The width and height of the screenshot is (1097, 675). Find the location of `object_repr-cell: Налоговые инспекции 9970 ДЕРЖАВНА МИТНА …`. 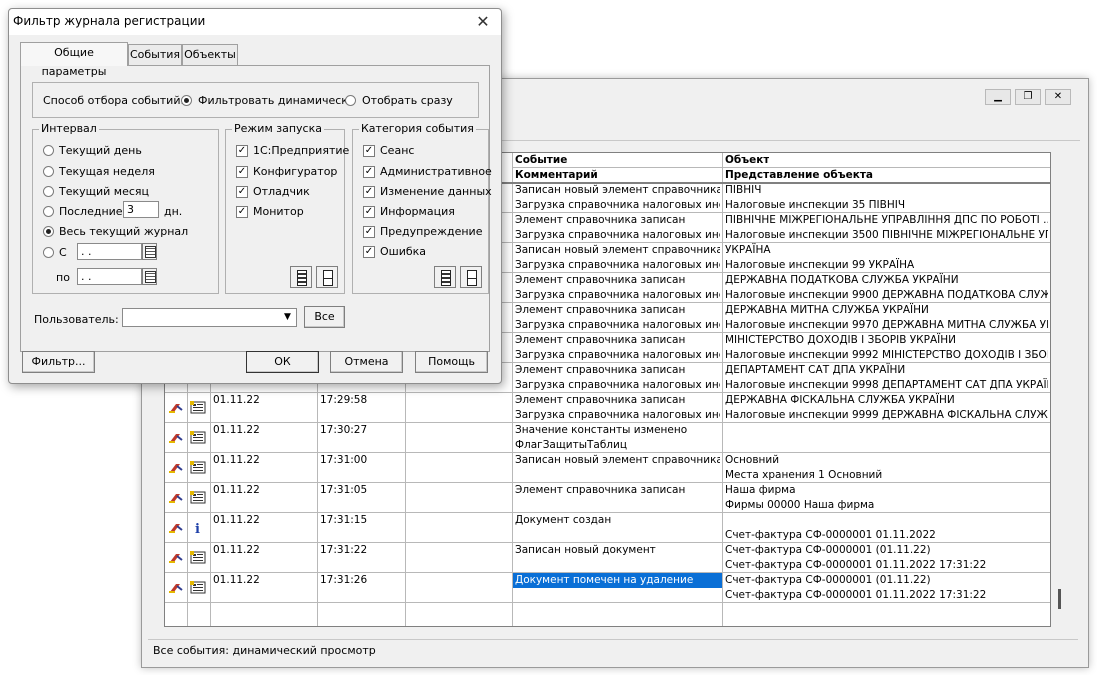

object_repr-cell: Налоговые инспекции 9970 ДЕРЖАВНА МИТНА … is located at coordinates (886, 325).